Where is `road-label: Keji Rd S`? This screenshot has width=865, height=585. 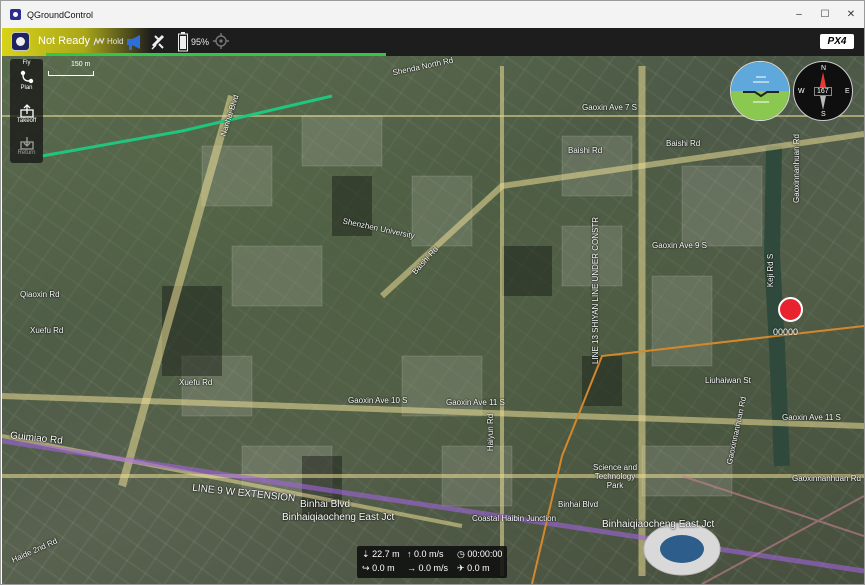 road-label: Keji Rd S is located at coordinates (771, 270).